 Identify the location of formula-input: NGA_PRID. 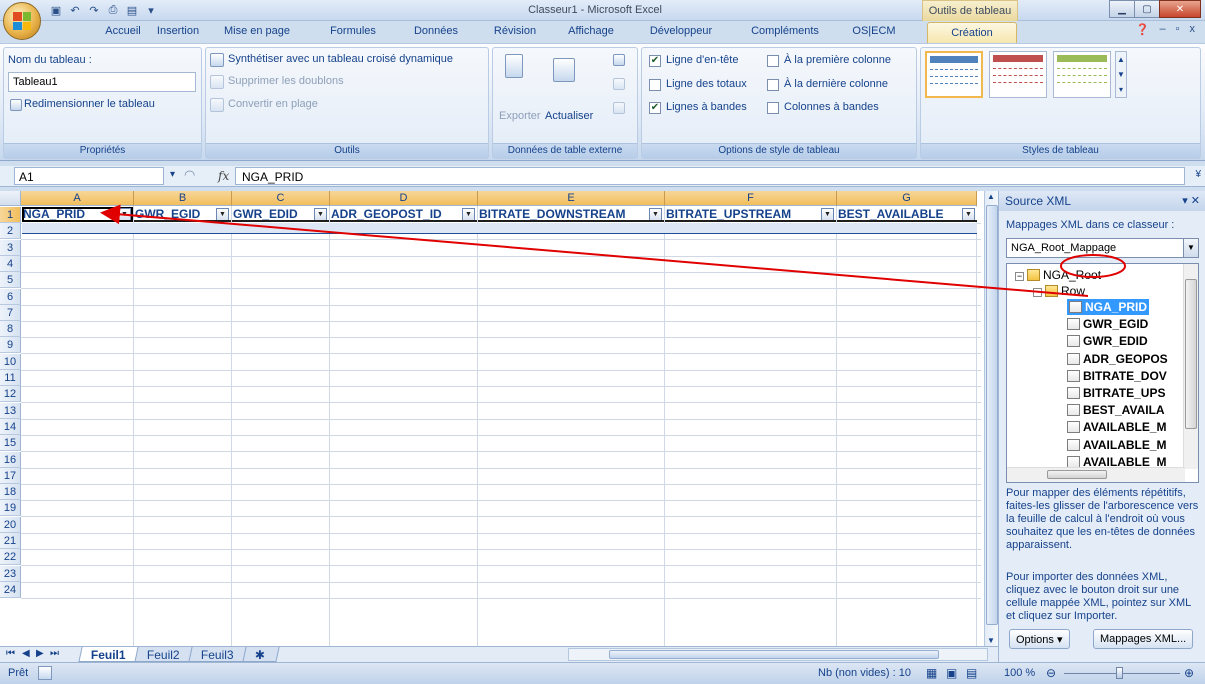
(710, 176).